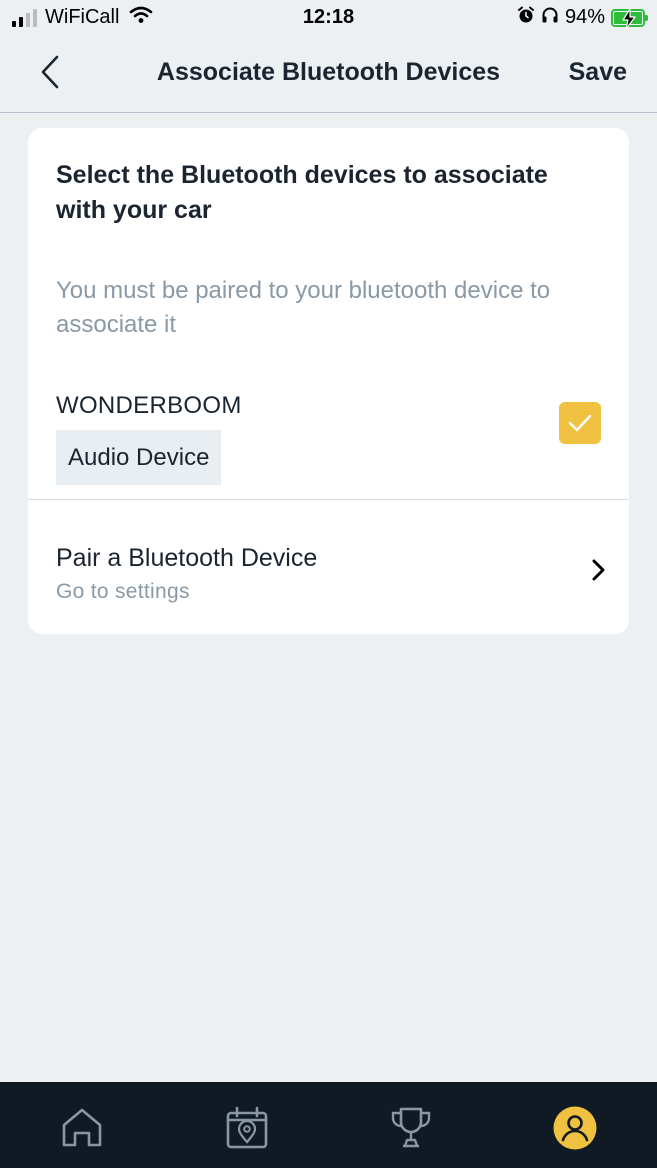 The width and height of the screenshot is (657, 1168). I want to click on nav-bar: Associate Bluetooth Devices Save, so click(328, 74).